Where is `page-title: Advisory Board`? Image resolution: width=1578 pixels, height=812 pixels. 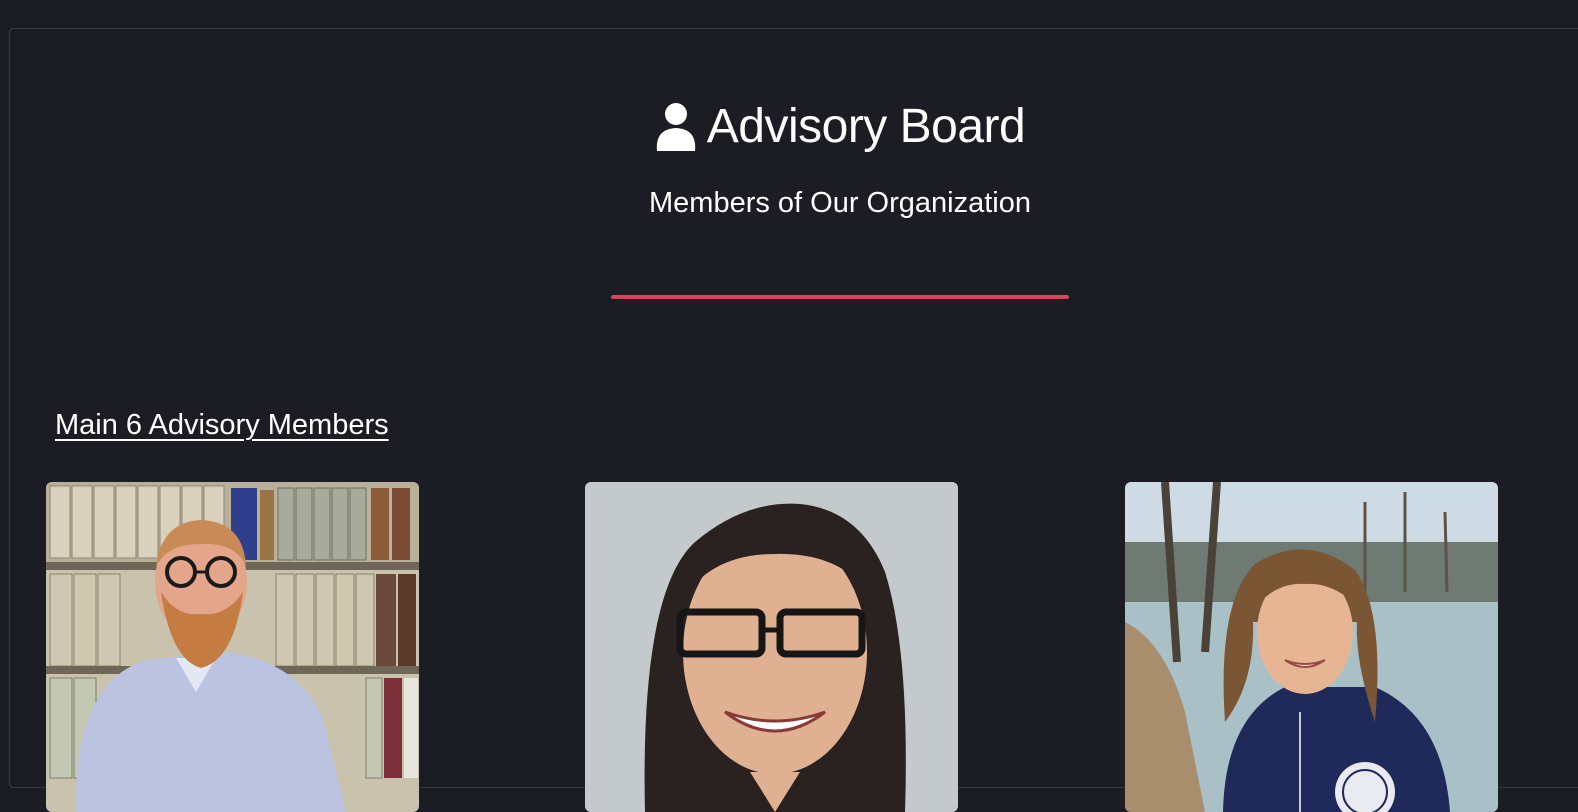
page-title: Advisory Board is located at coordinates (866, 126).